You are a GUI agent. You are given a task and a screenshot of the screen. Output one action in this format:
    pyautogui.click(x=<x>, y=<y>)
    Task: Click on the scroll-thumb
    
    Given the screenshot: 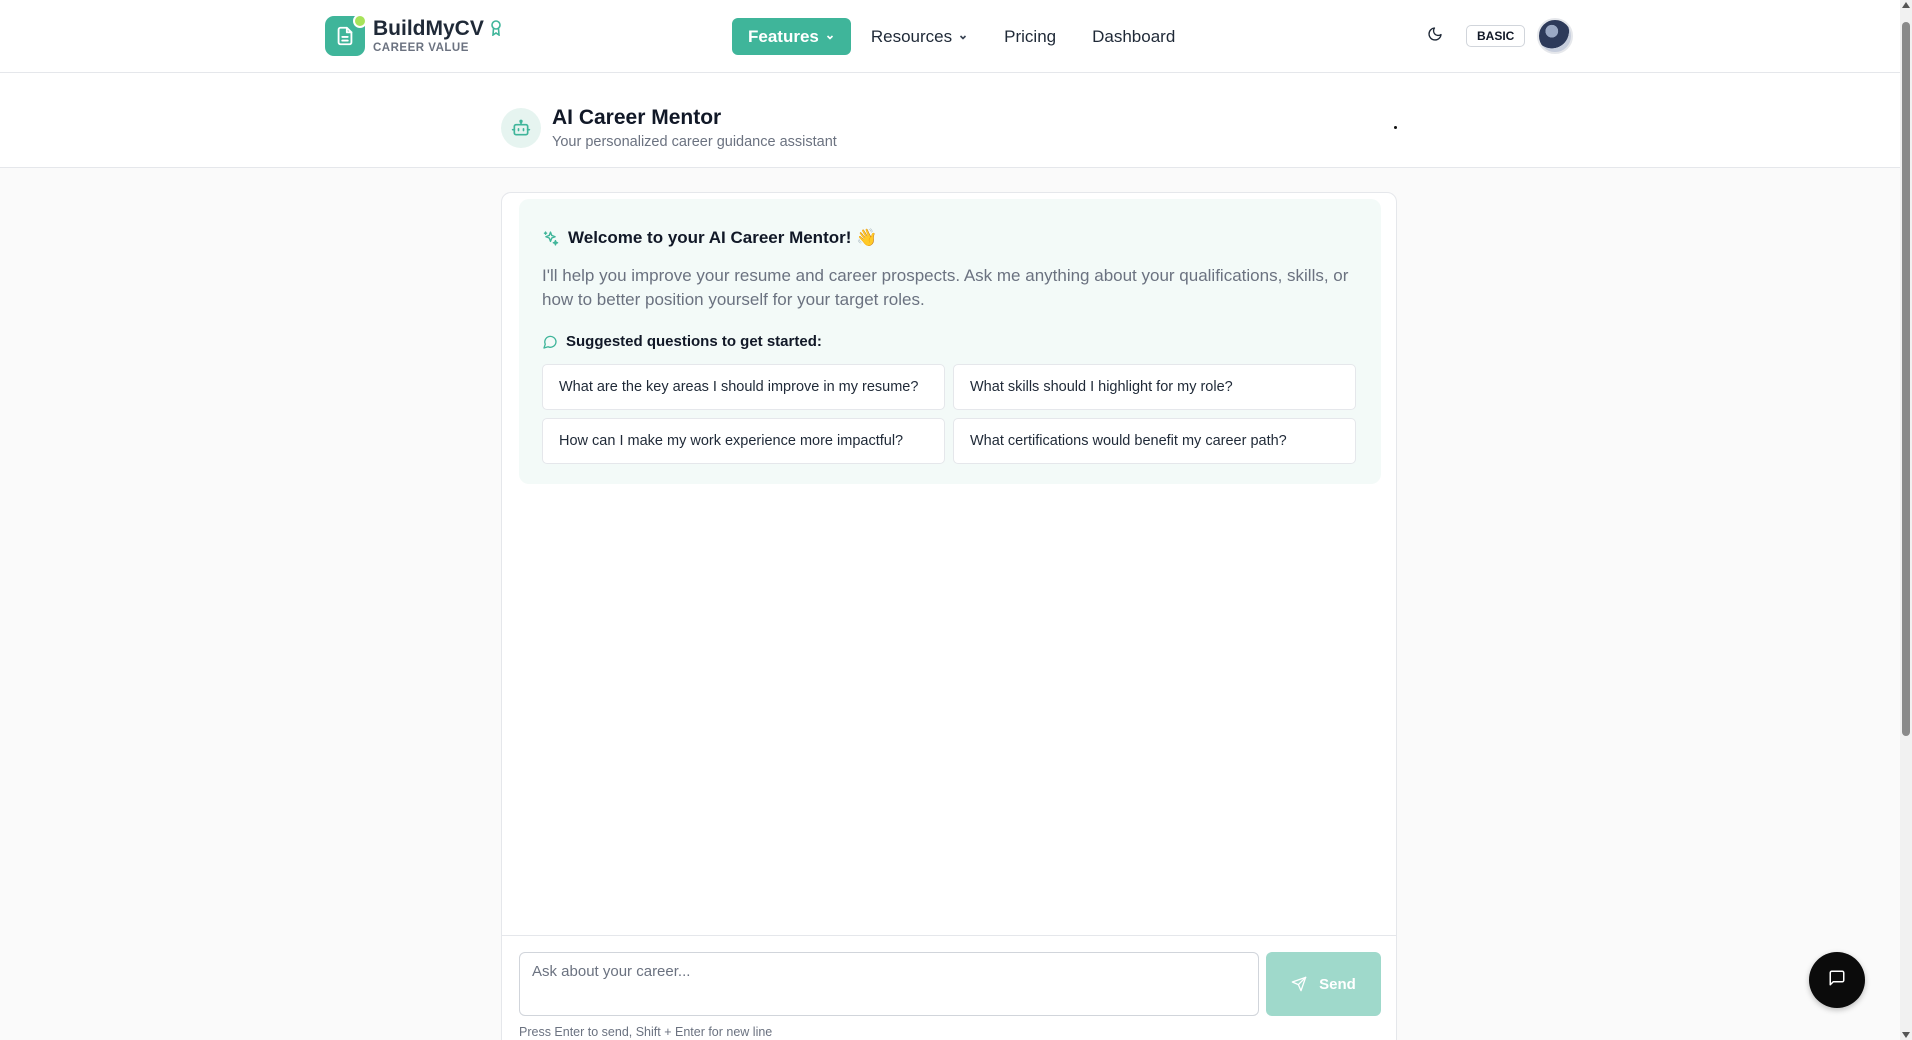 What is the action you would take?
    pyautogui.click(x=1906, y=379)
    